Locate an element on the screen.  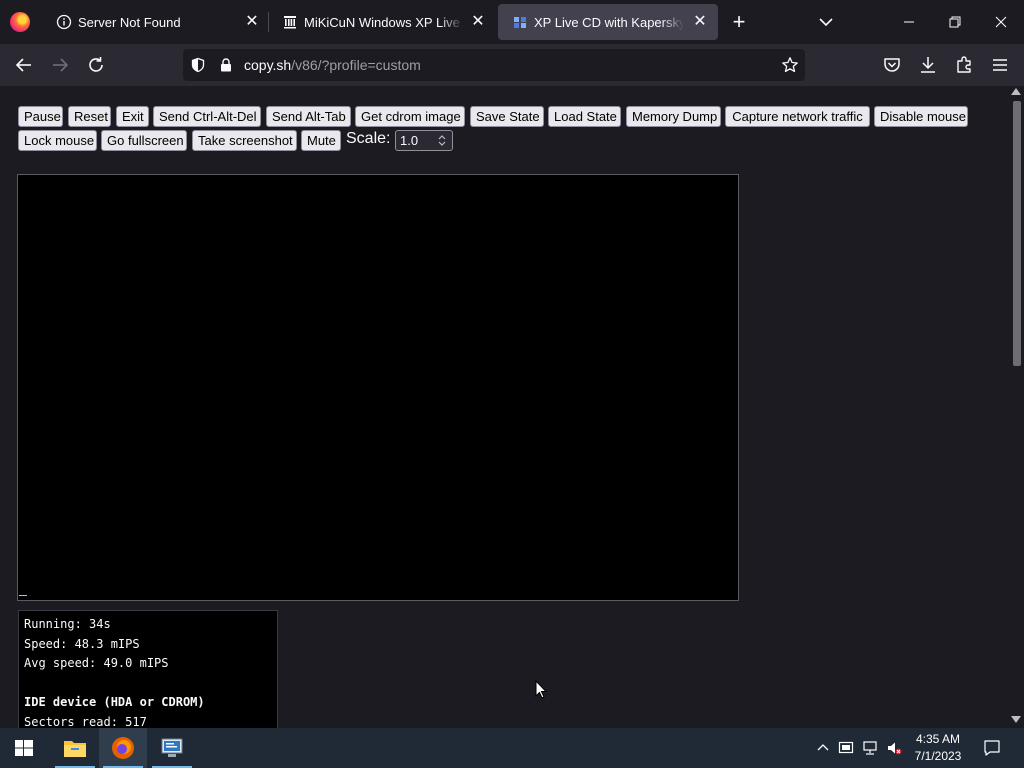
remote-desktop-icon is located at coordinates (172, 747).